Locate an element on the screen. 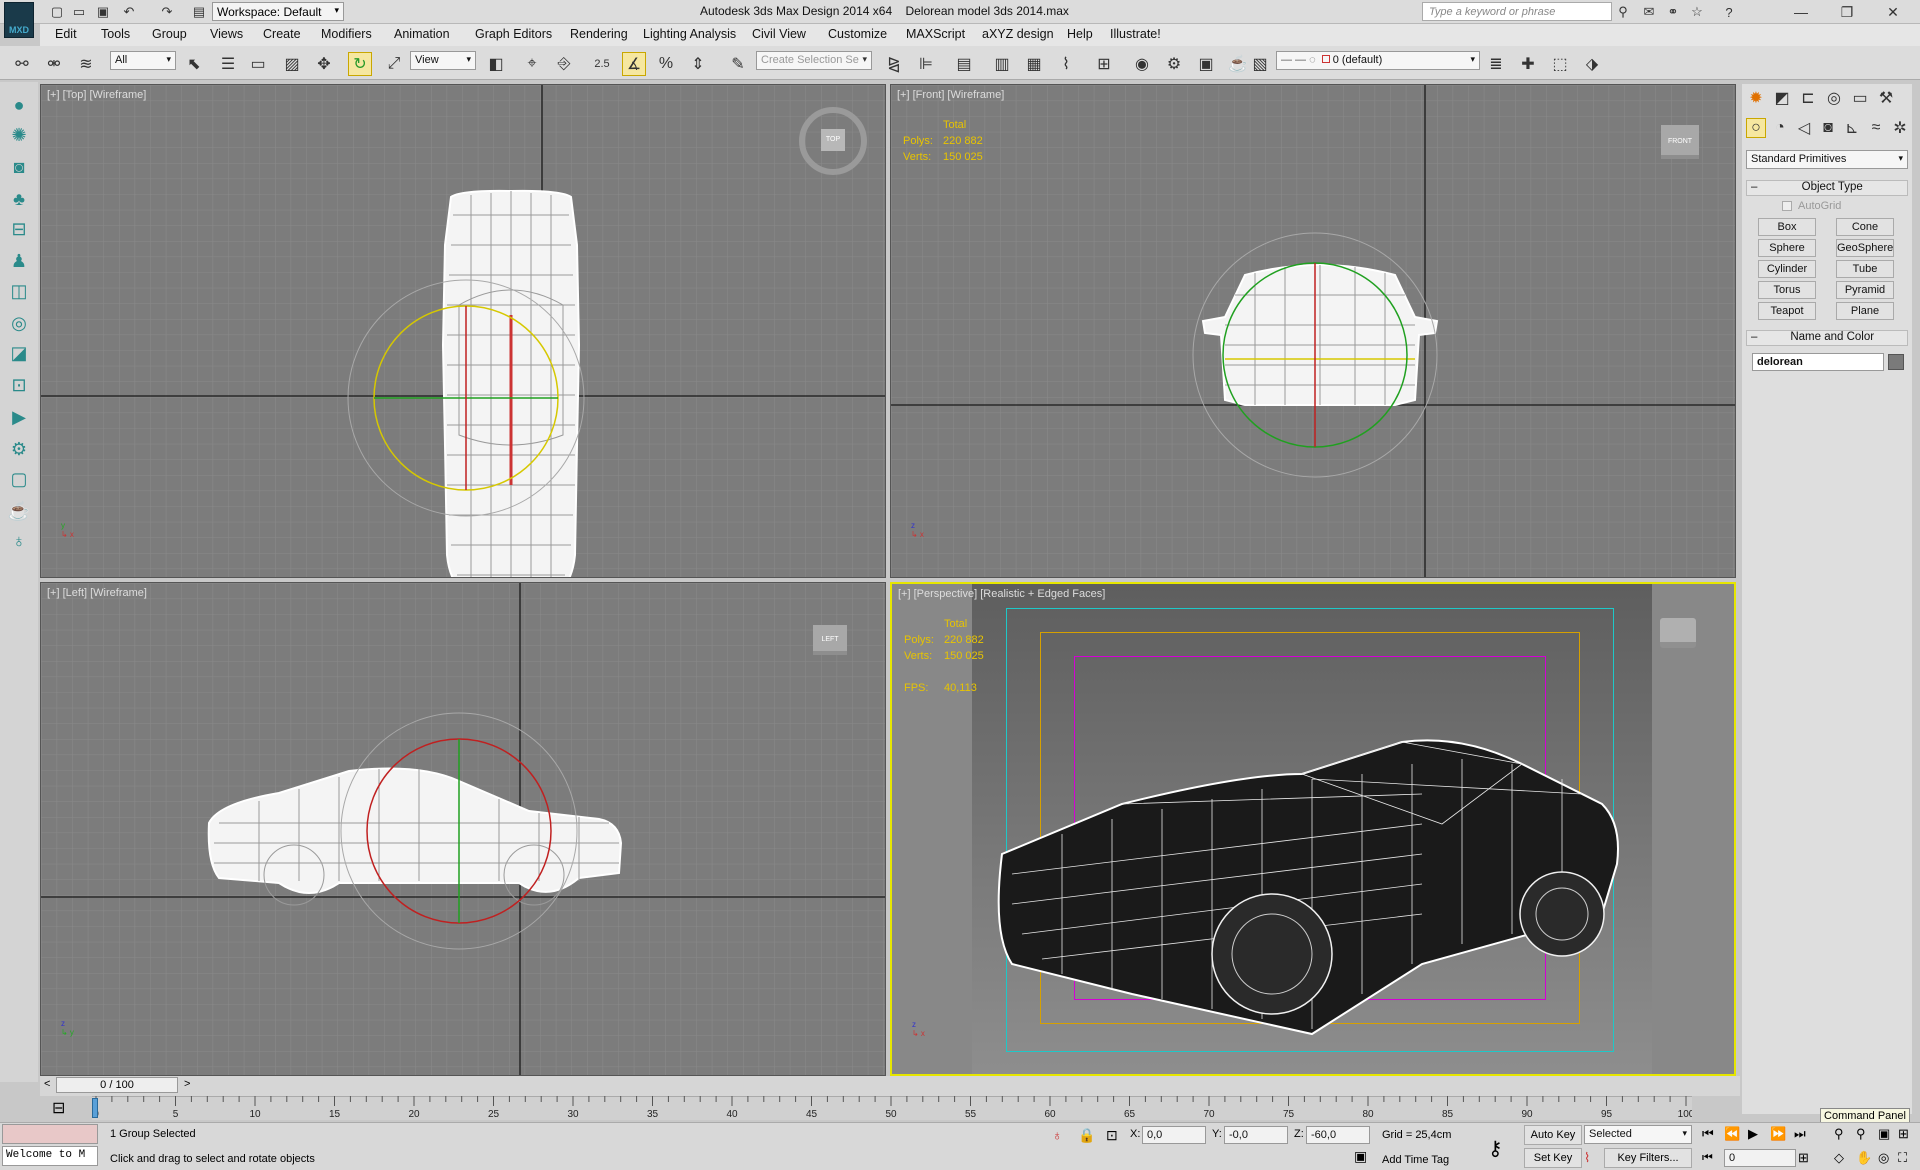  field-of-view-icon: ◇ is located at coordinates (1839, 1158).